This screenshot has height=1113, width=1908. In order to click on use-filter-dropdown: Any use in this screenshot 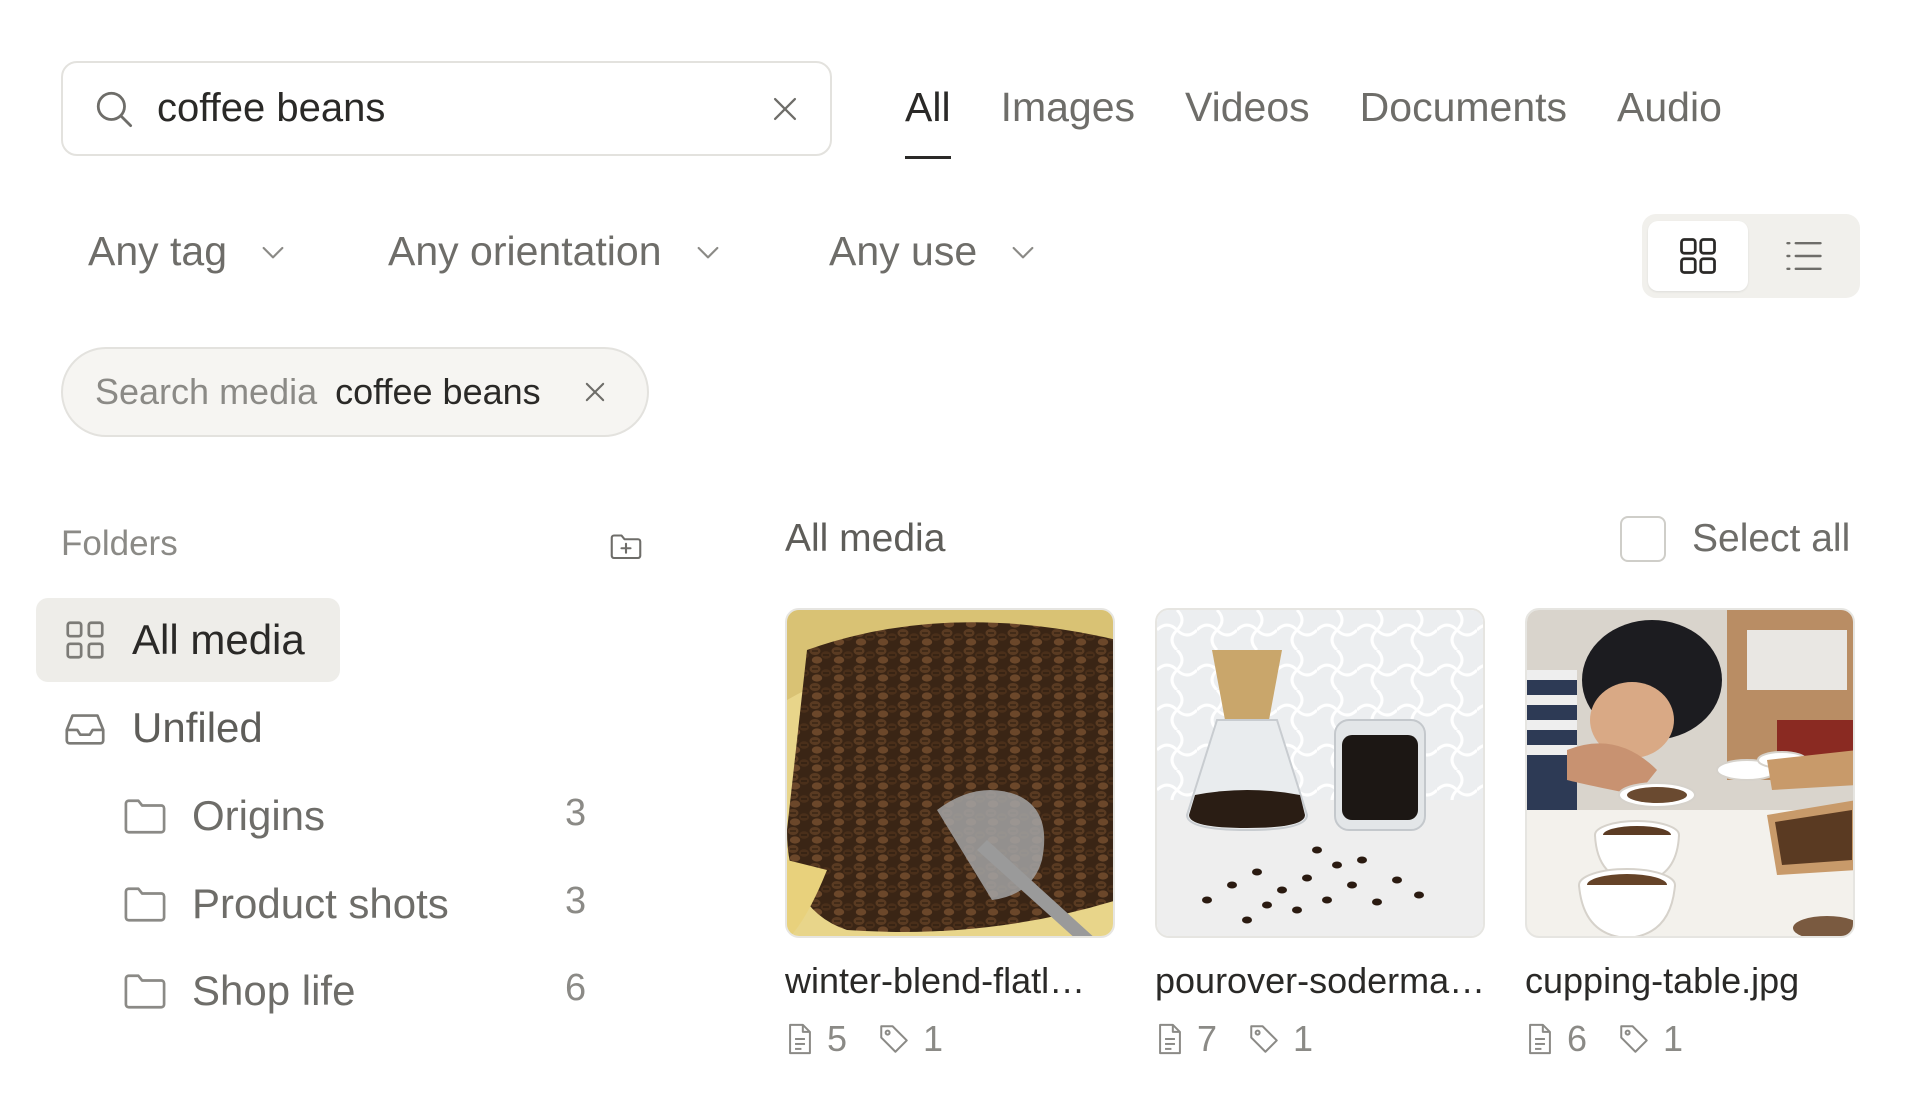, I will do `click(934, 251)`.